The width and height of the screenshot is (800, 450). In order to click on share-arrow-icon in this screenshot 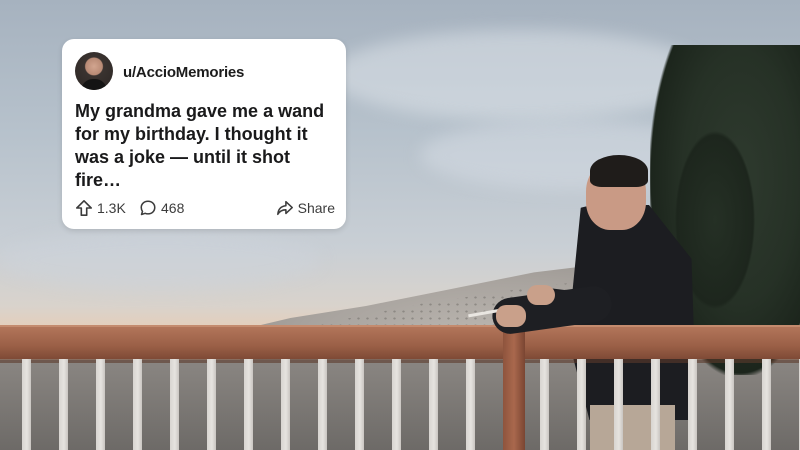, I will do `click(284, 208)`.